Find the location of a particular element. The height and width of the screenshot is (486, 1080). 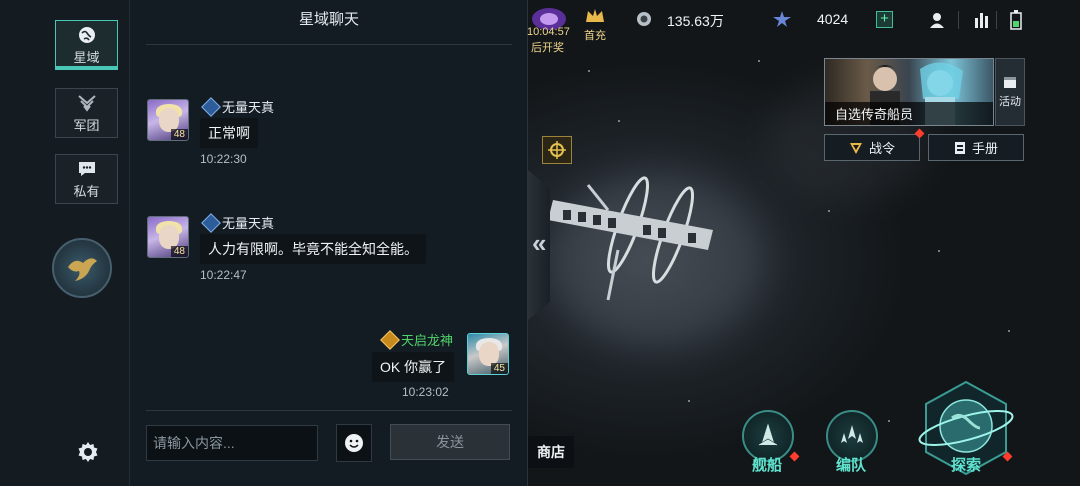

first-charge-label: 首充 is located at coordinates (595, 35).